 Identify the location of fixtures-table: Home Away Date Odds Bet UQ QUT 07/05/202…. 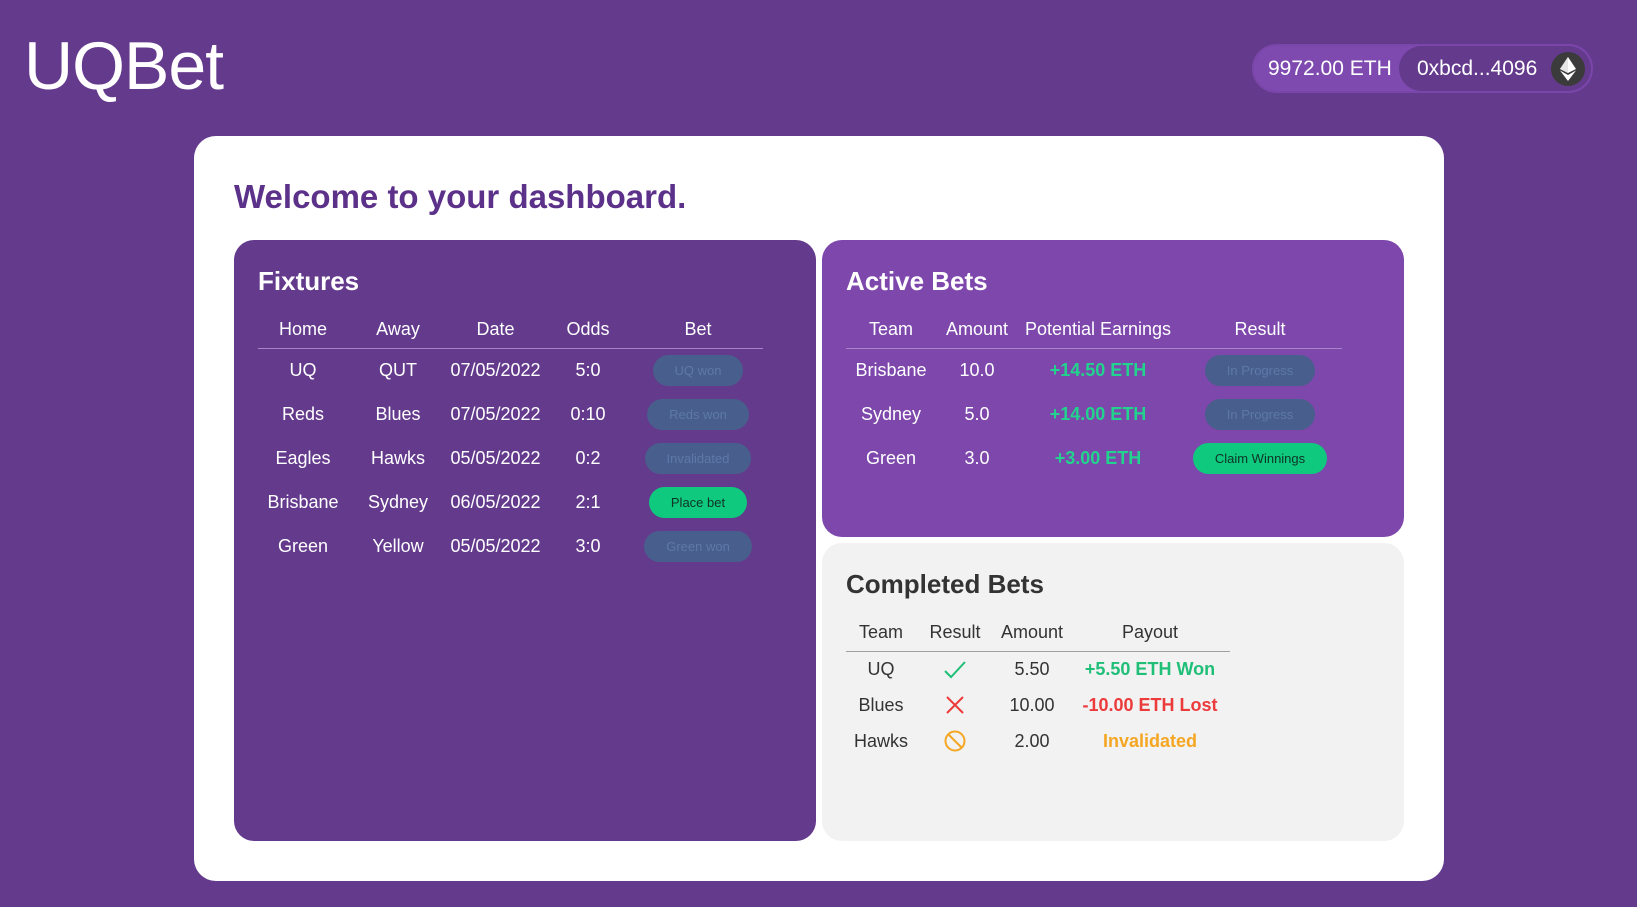
(510, 440).